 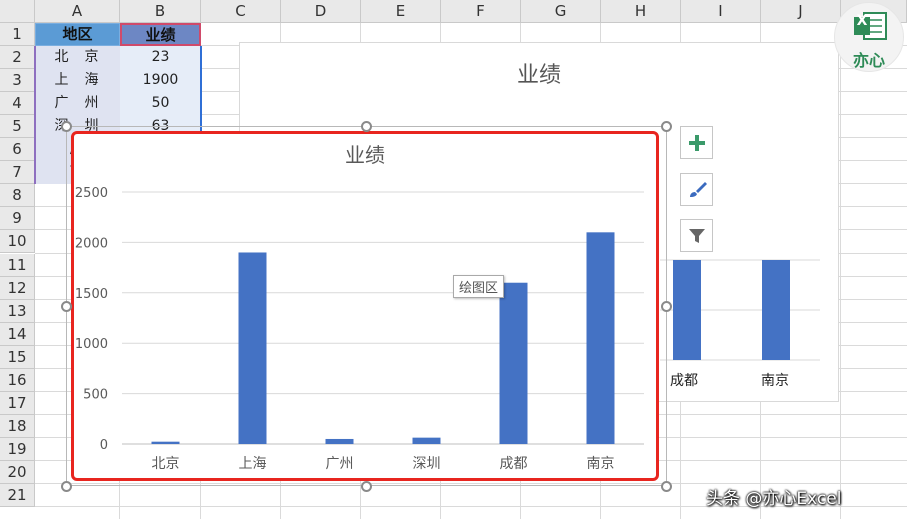 I want to click on row-header-8: 8, so click(x=17, y=196).